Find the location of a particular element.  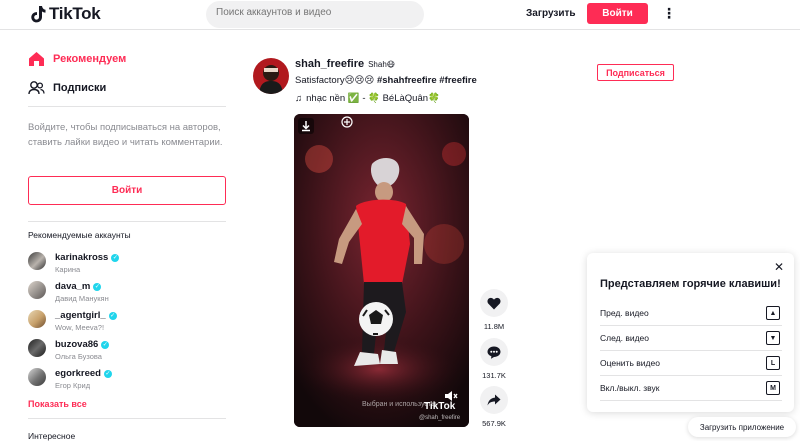

m-key-icon: M is located at coordinates (773, 388).